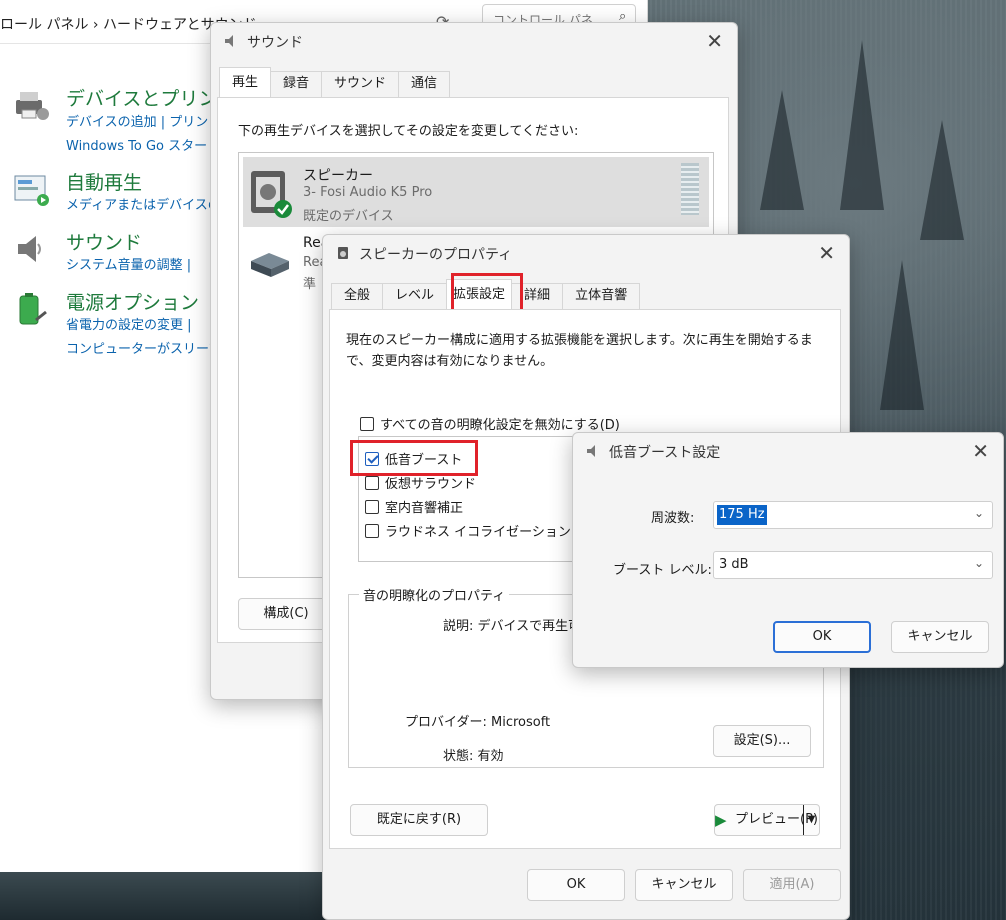 The height and width of the screenshot is (920, 1006). What do you see at coordinates (136, 144) in the screenshot?
I see `category-link: Windows To Go スター` at bounding box center [136, 144].